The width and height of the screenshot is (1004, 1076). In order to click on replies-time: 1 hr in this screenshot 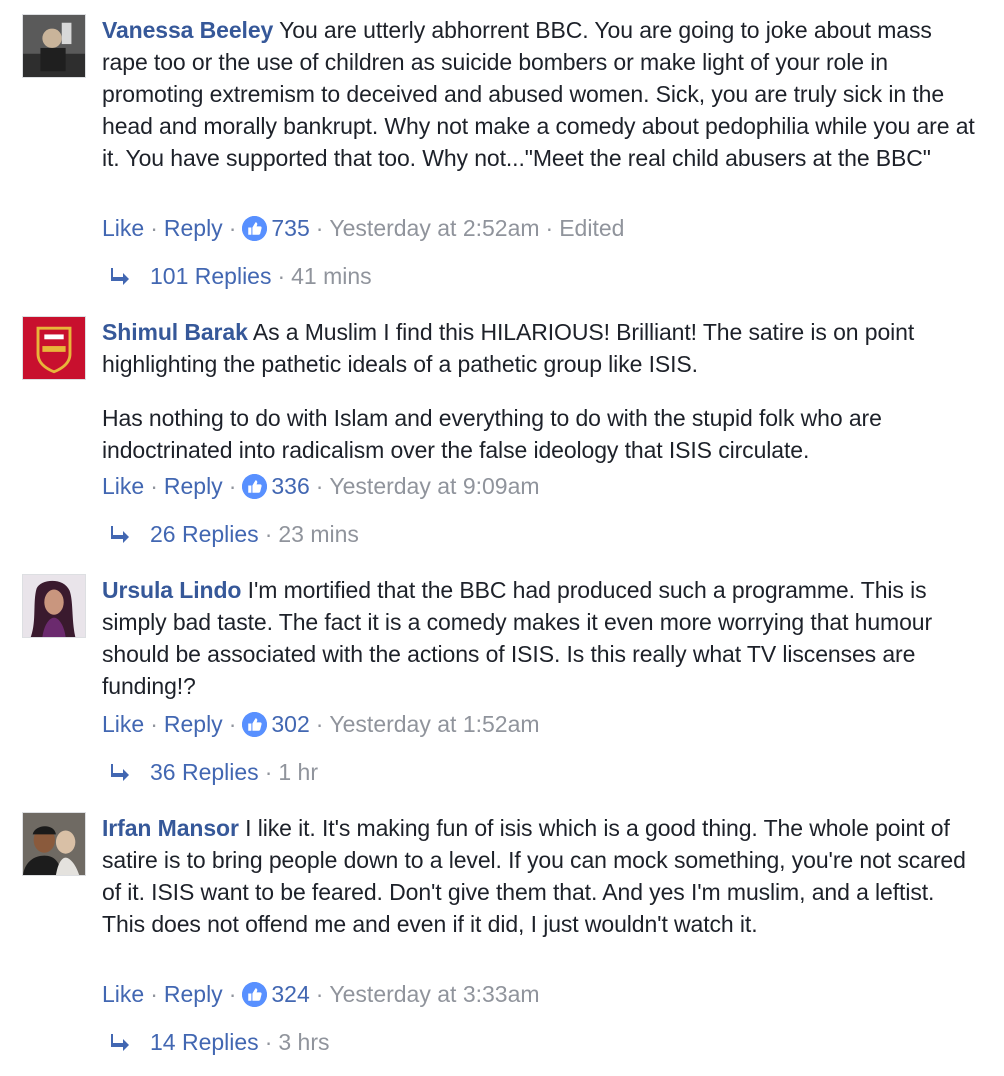, I will do `click(298, 772)`.